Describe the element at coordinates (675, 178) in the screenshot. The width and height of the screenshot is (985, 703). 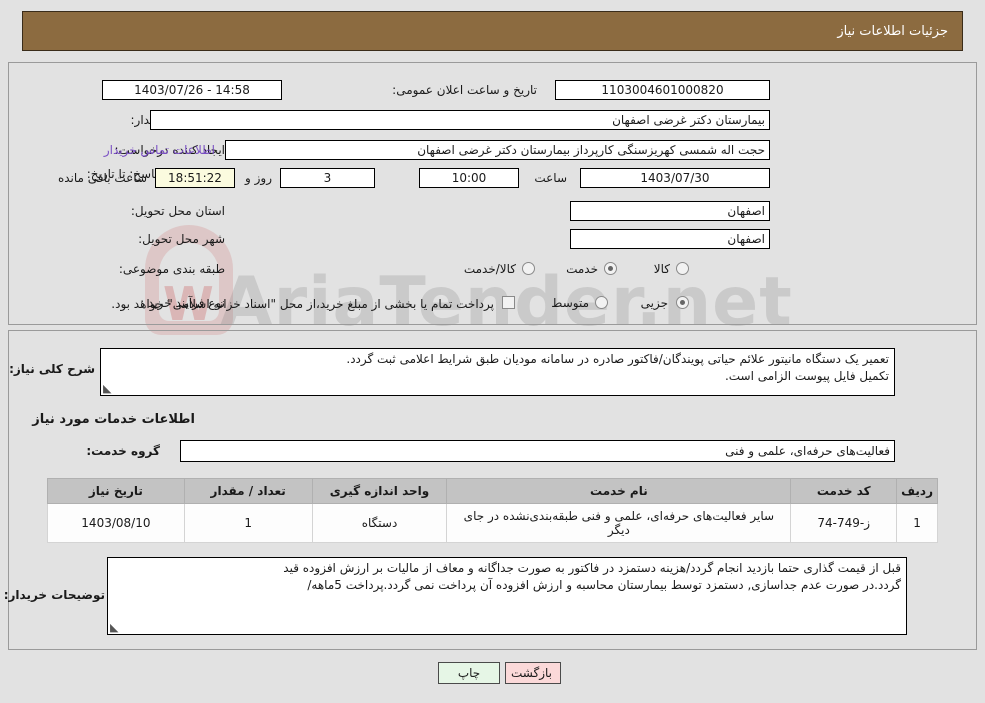
I see `deadline-date-value: 1403/07/30` at that location.